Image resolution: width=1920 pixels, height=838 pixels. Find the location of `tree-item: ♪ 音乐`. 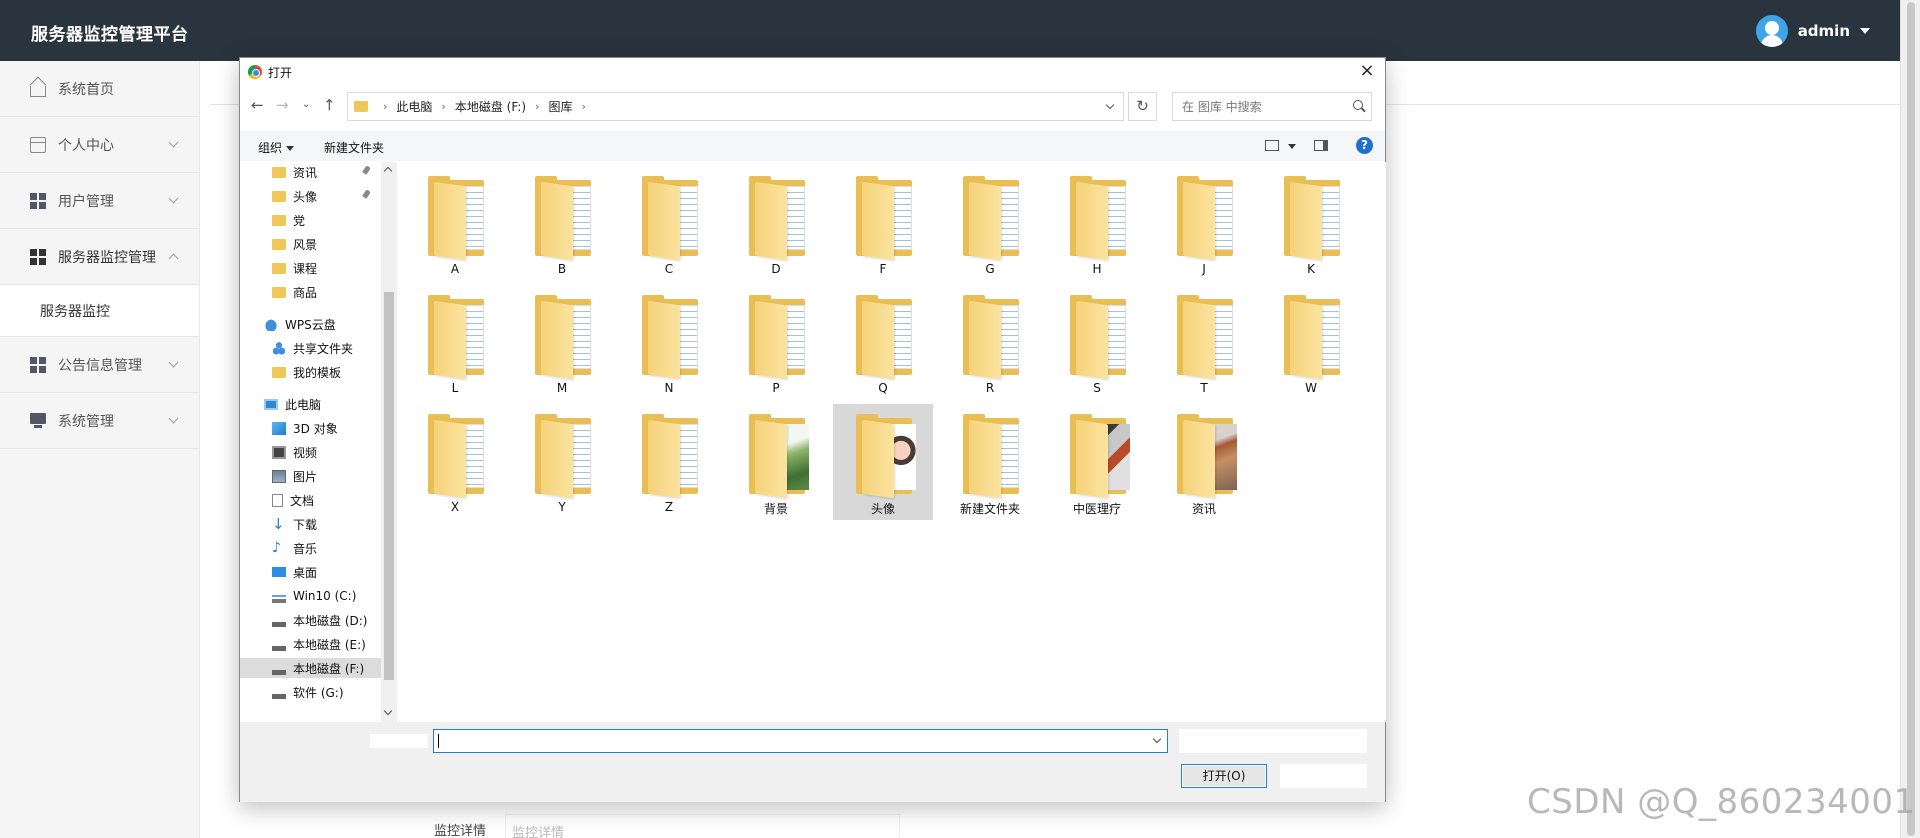

tree-item: ♪ 音乐 is located at coordinates (294, 548).